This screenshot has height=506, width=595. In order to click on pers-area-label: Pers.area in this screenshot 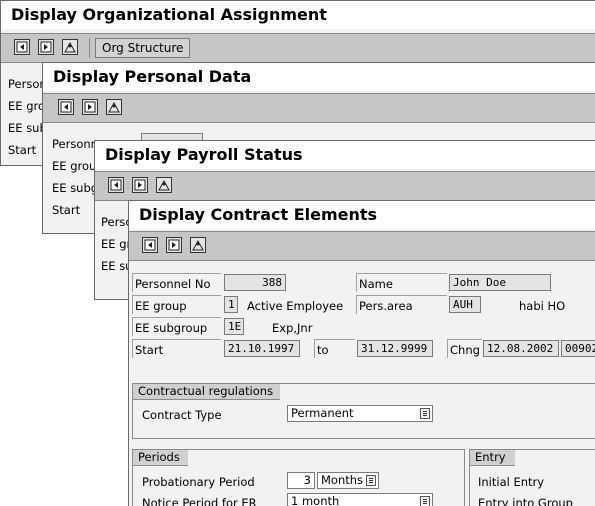, I will do `click(386, 306)`.